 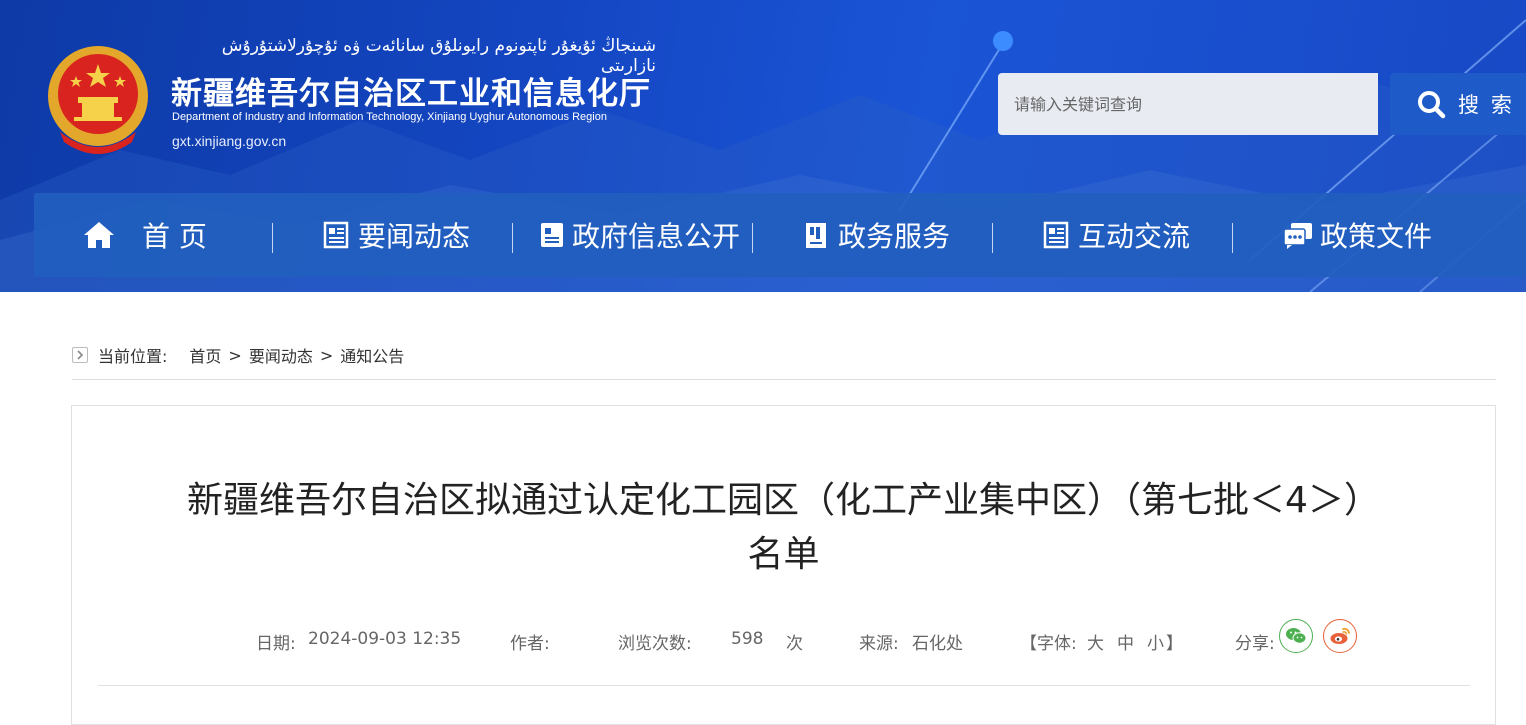 What do you see at coordinates (1095, 641) in the screenshot?
I see `font-size-large-button: 大` at bounding box center [1095, 641].